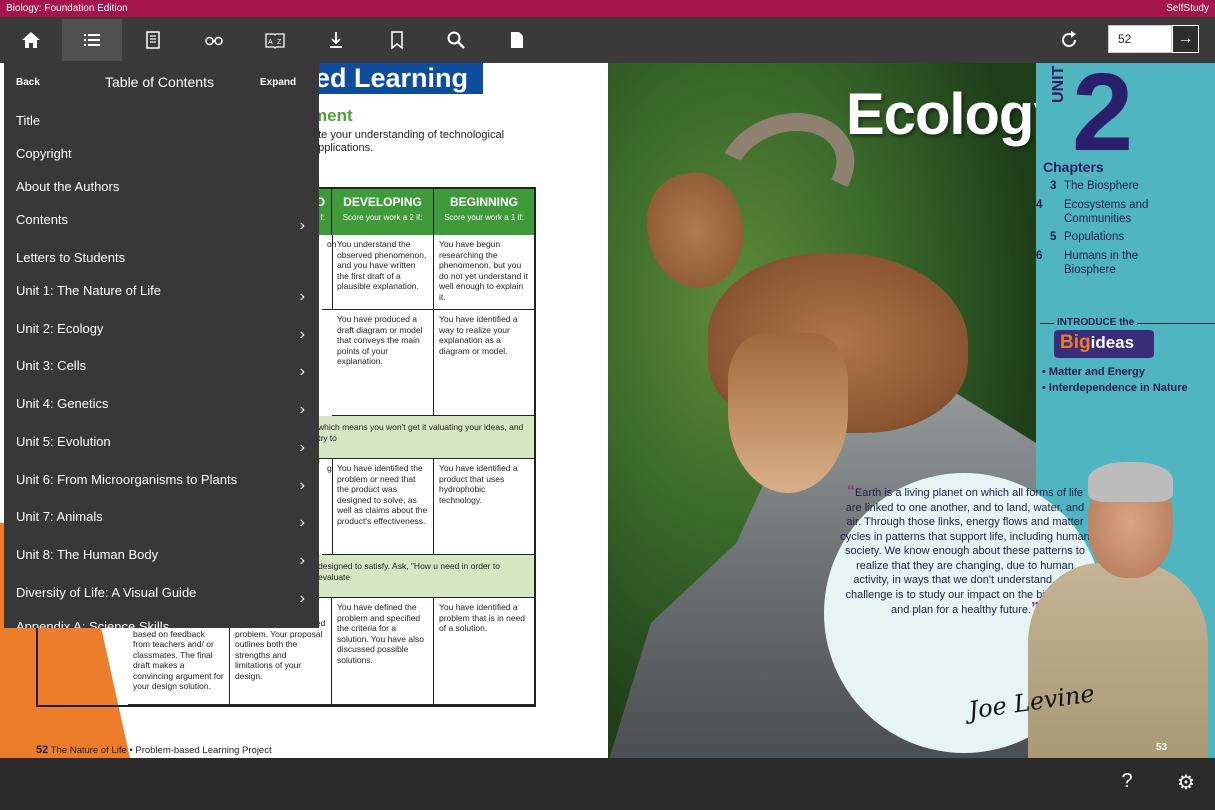 The width and height of the screenshot is (1215, 810). What do you see at coordinates (106, 592) in the screenshot?
I see `toc-item-label: Diversity of Life: A Visual Guide` at bounding box center [106, 592].